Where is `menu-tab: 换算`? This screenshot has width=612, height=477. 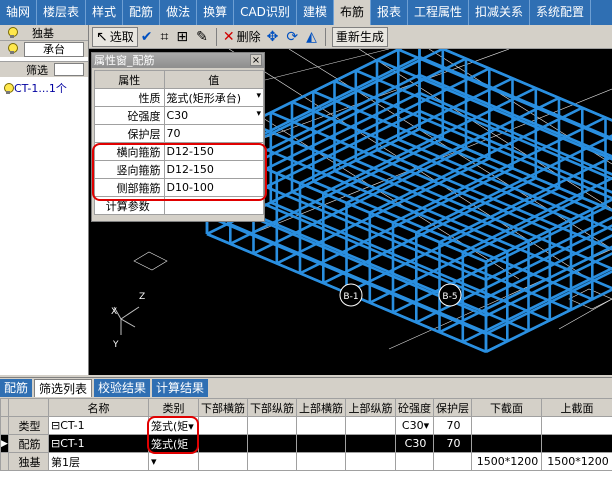
menu-tab: 换算 is located at coordinates (216, 12).